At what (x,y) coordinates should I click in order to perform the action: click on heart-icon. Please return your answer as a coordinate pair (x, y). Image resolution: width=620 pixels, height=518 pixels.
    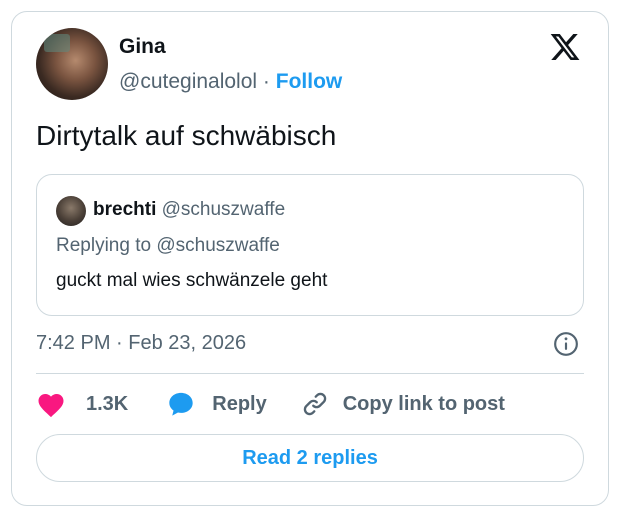
    Looking at the image, I should click on (51, 406).